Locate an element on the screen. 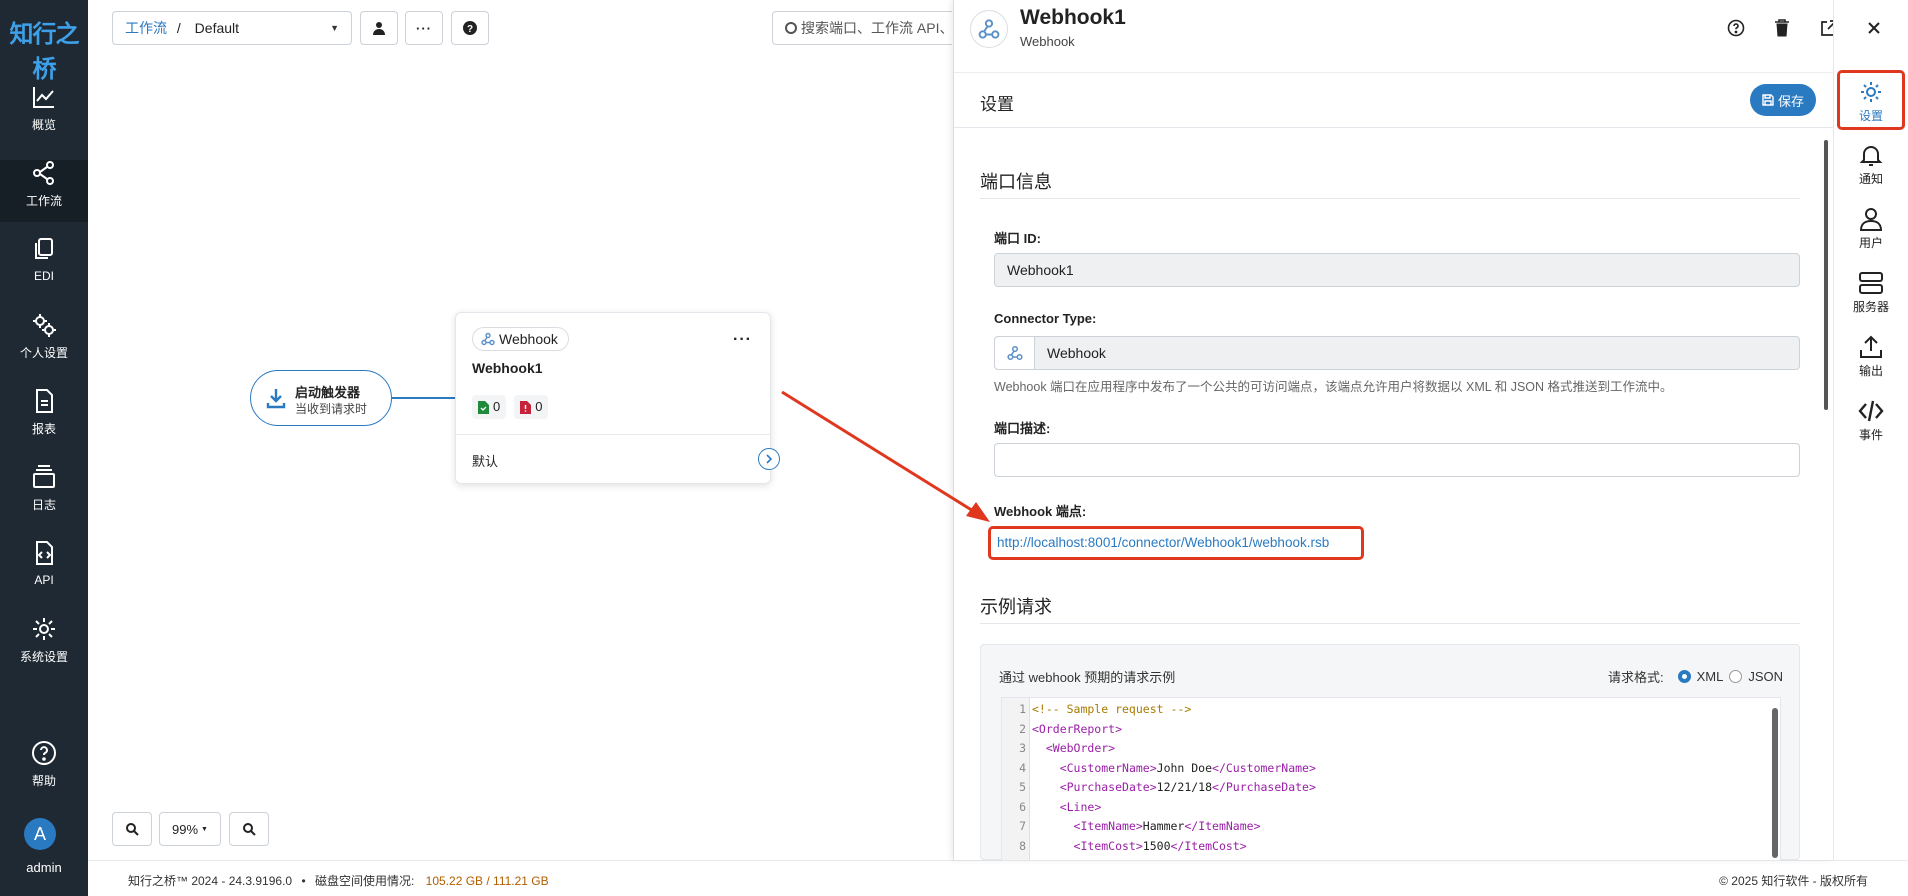 The height and width of the screenshot is (896, 1908). right-rail: 设置 通知 用户 服务器 输出 事件 is located at coordinates (1870, 430).